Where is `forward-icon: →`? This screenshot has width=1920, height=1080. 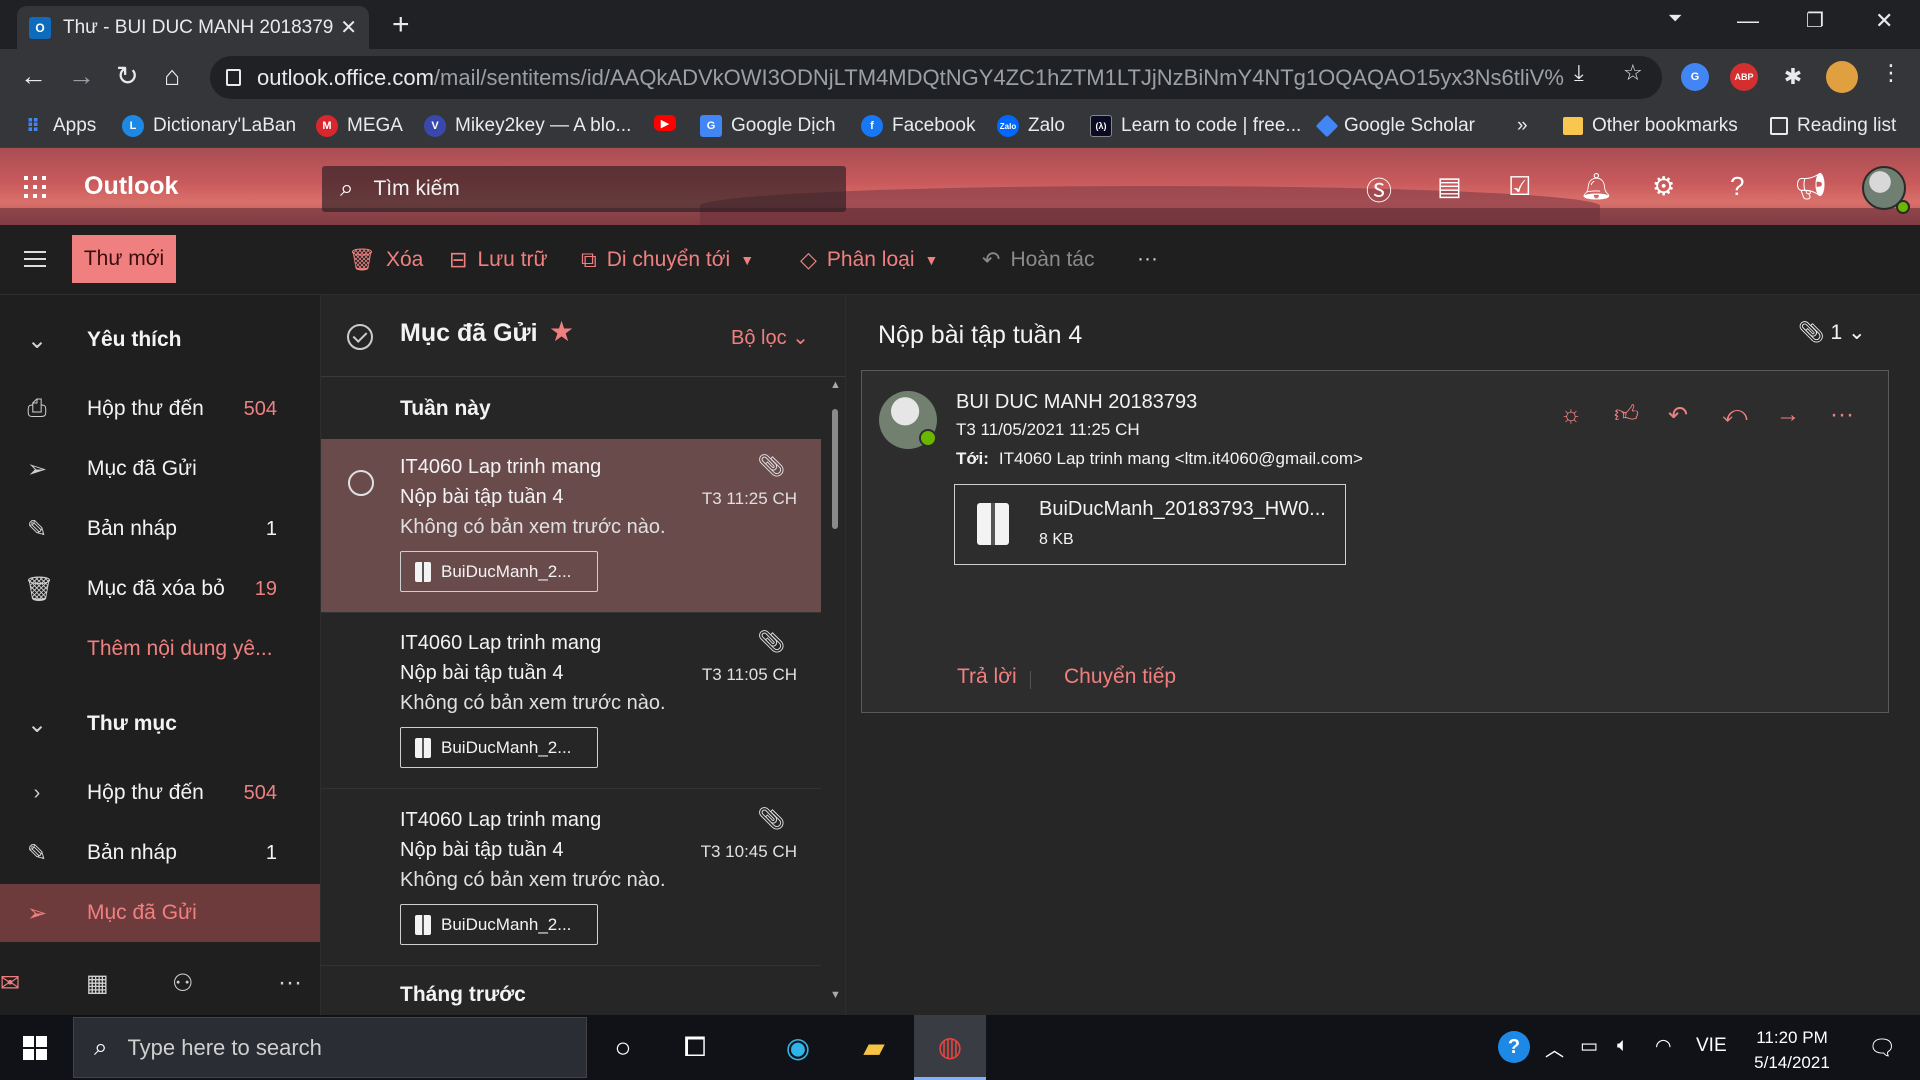 forward-icon: → is located at coordinates (1788, 415).